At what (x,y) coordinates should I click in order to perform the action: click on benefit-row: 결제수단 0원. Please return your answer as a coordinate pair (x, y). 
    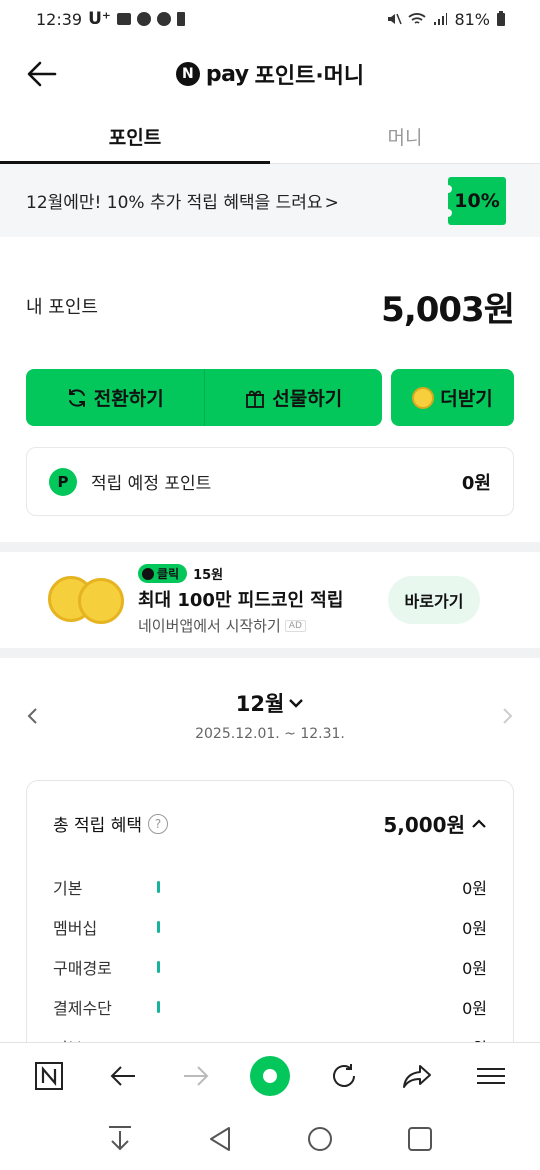
    Looking at the image, I should click on (270, 1007).